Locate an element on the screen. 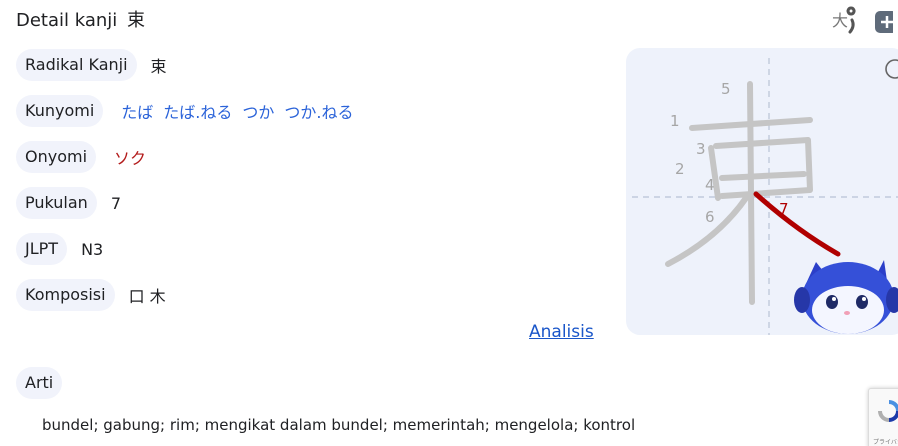 The height and width of the screenshot is (446, 898). radikal-row: Radikal Kanji 束 is located at coordinates (91, 65).